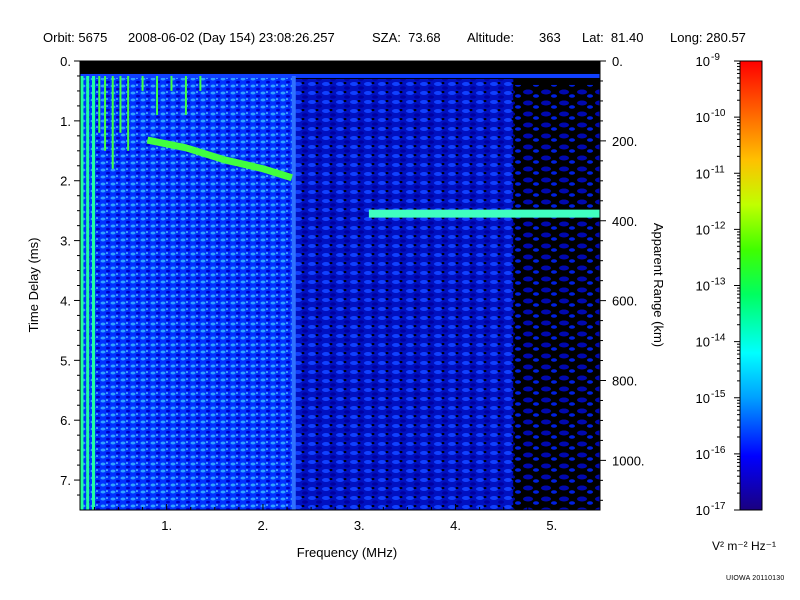  What do you see at coordinates (624, 221) in the screenshot?
I see `y2-tick-label: 400.` at bounding box center [624, 221].